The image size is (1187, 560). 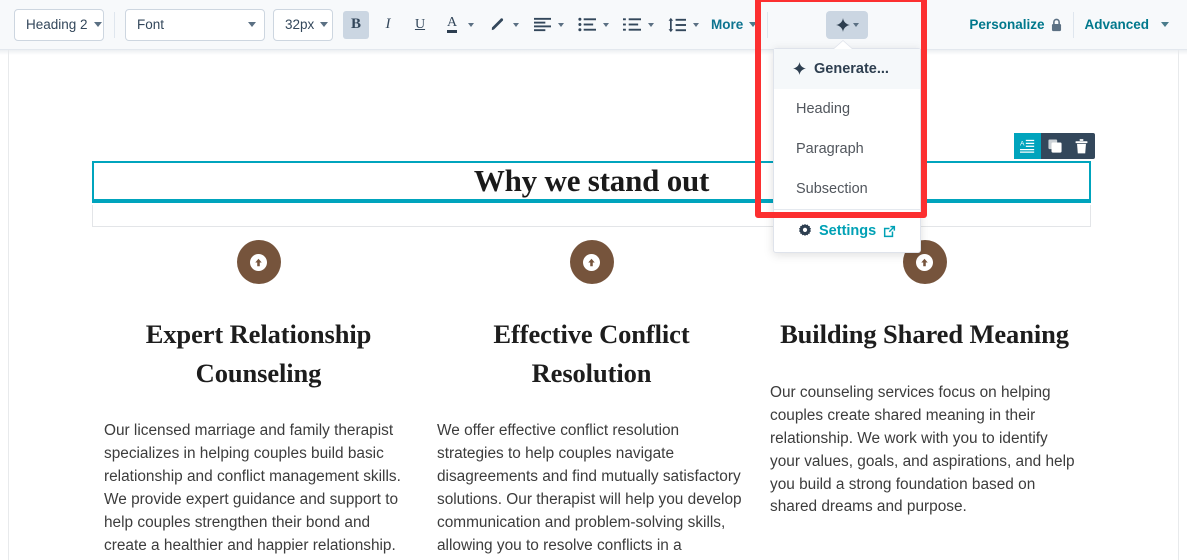 I want to click on menu-item-settings: Settings, so click(x=847, y=231).